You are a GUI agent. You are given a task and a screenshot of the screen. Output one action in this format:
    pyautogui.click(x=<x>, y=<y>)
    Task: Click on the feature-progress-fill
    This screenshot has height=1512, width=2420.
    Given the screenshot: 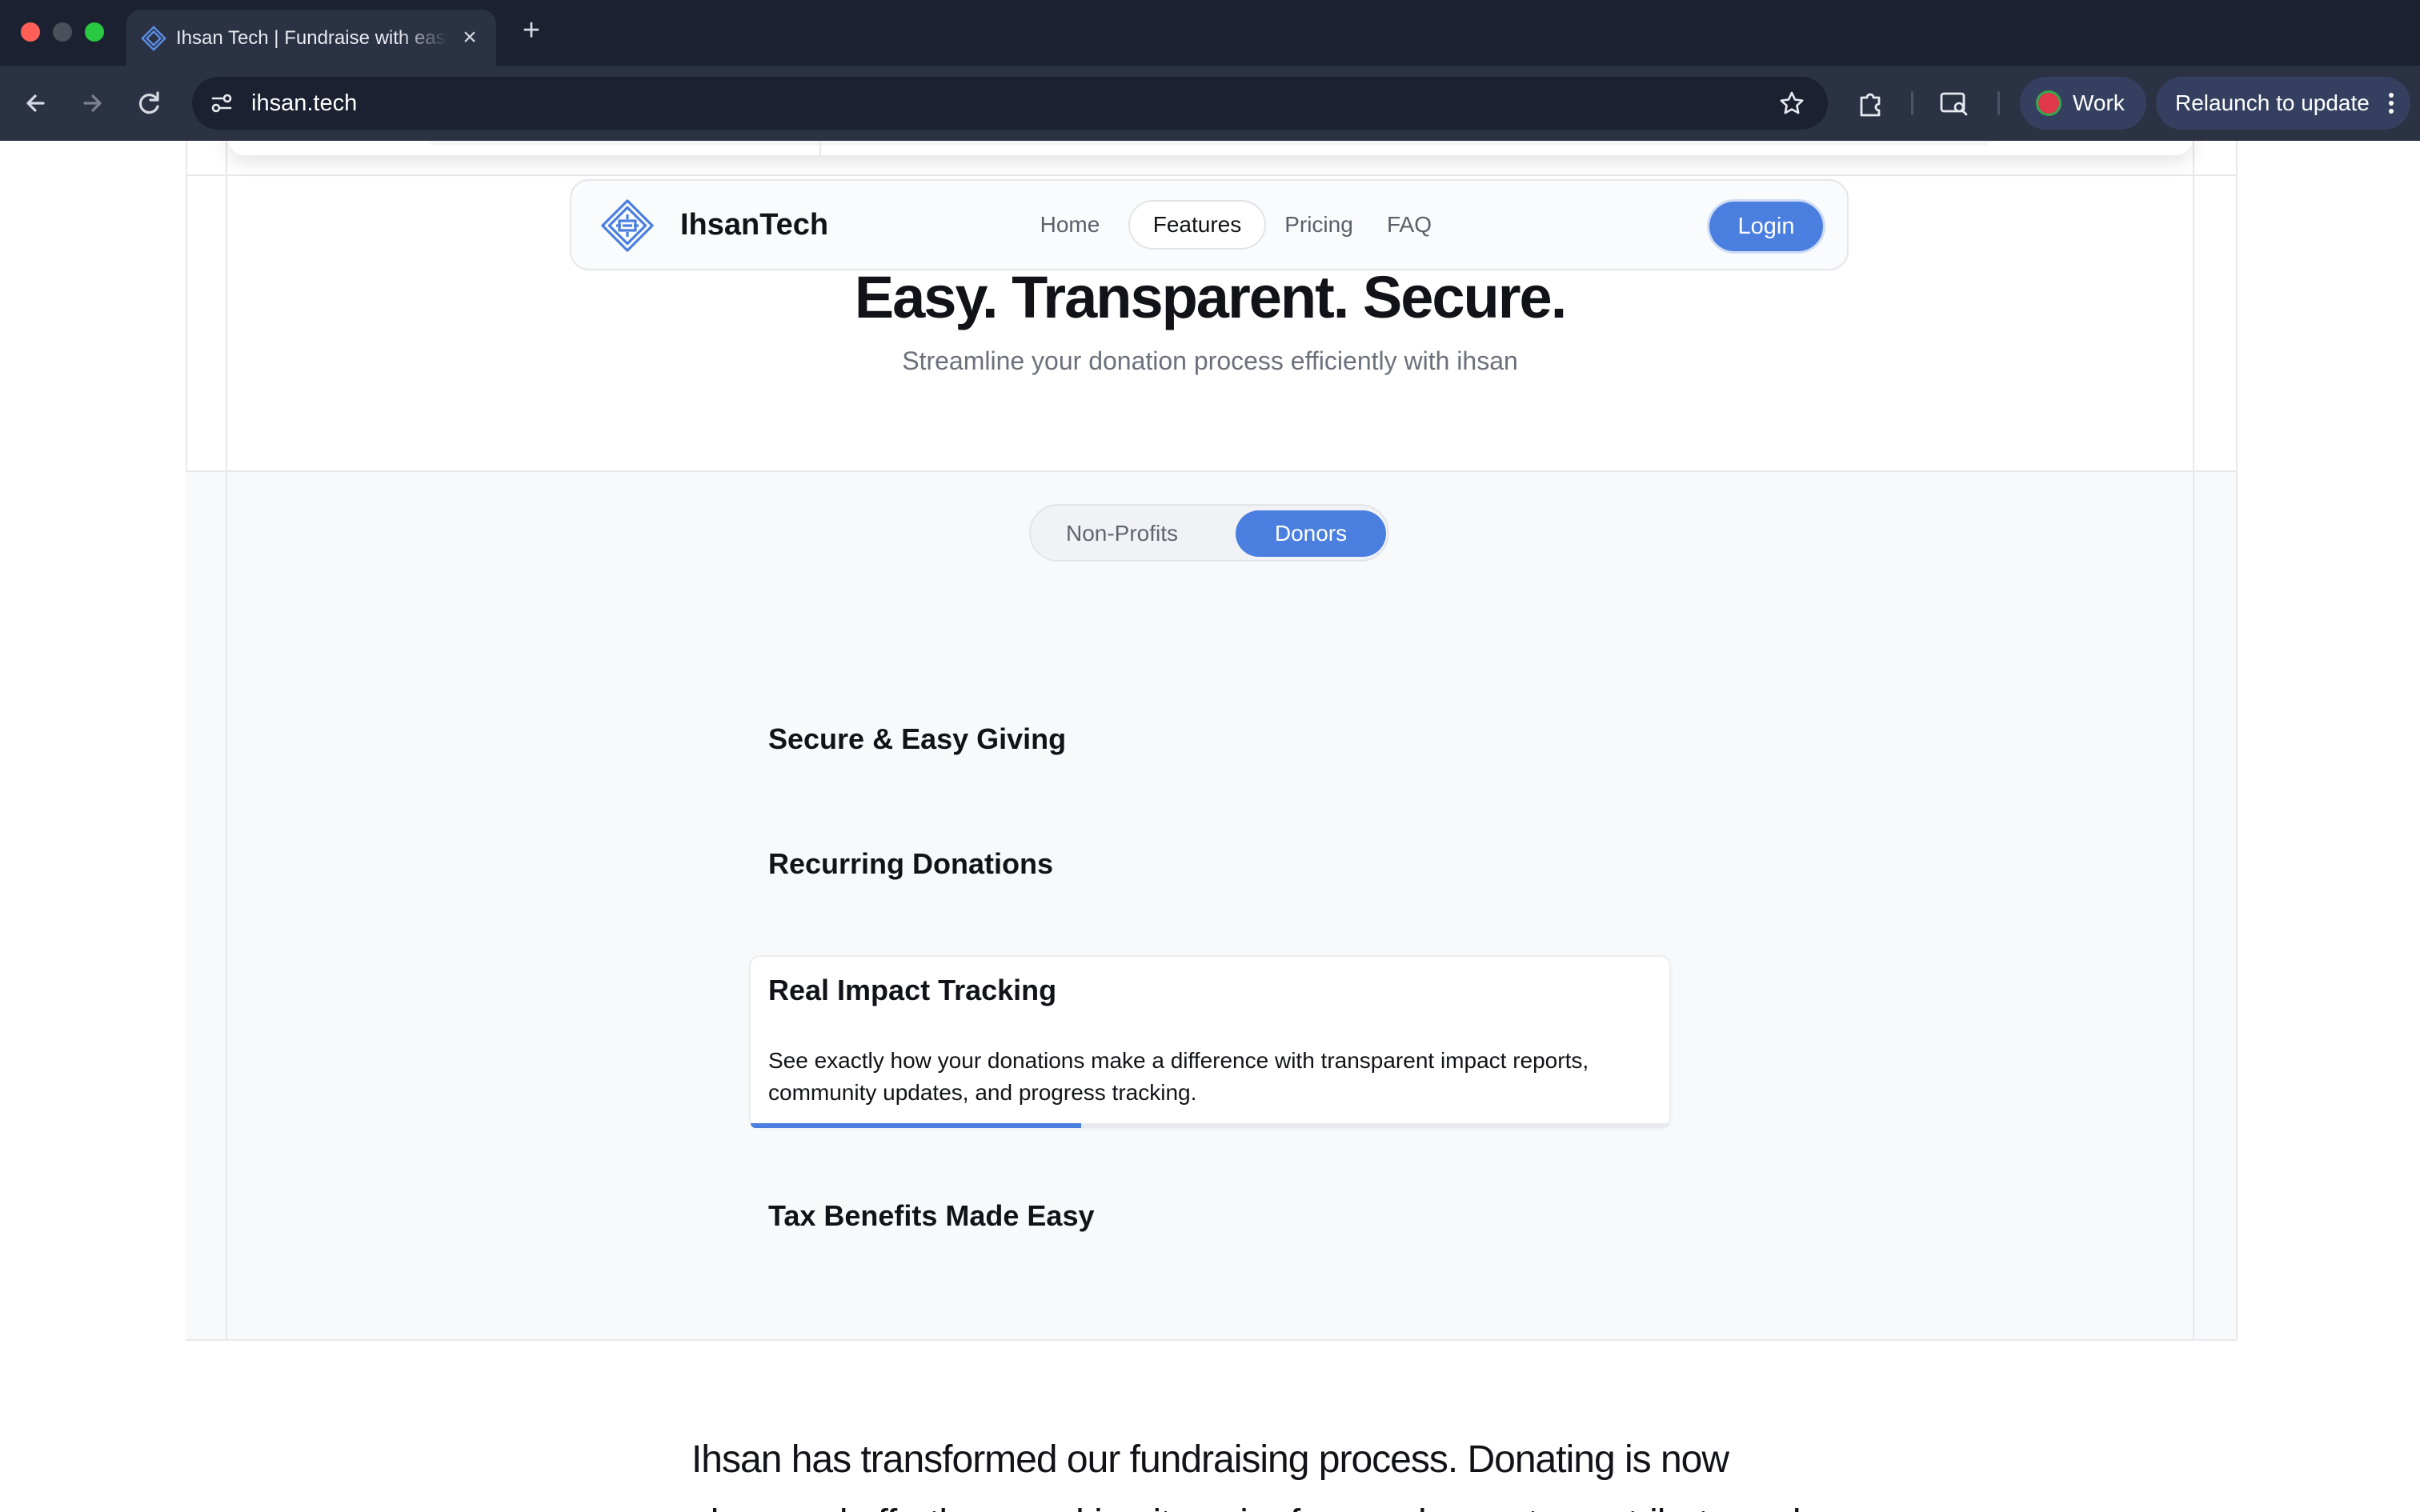 What is the action you would take?
    pyautogui.click(x=916, y=1125)
    